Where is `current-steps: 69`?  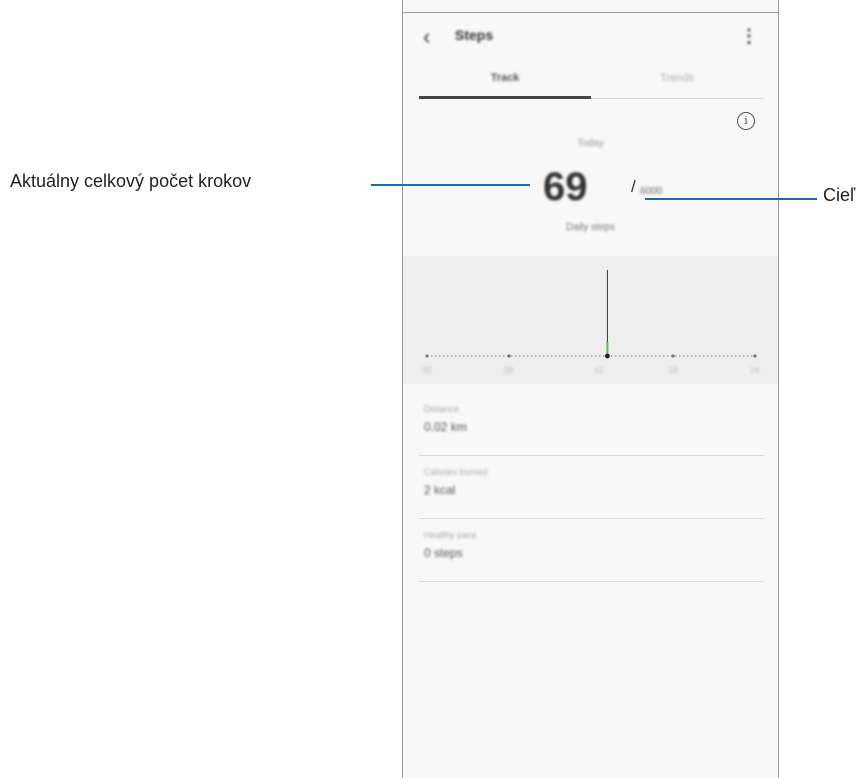 current-steps: 69 is located at coordinates (565, 187).